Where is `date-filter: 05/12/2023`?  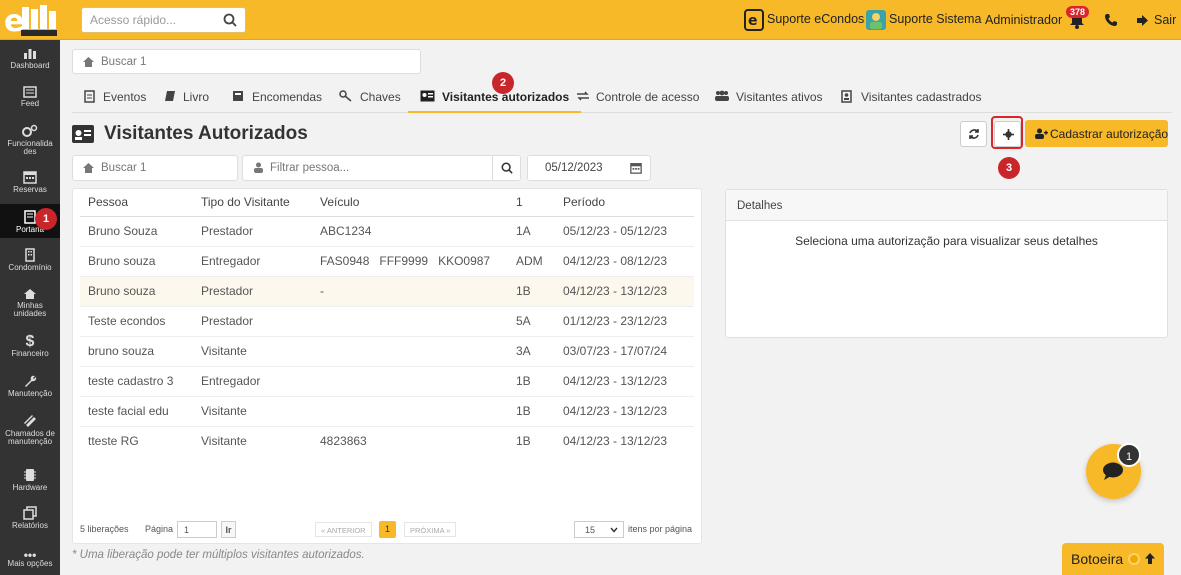 date-filter: 05/12/2023 is located at coordinates (589, 168).